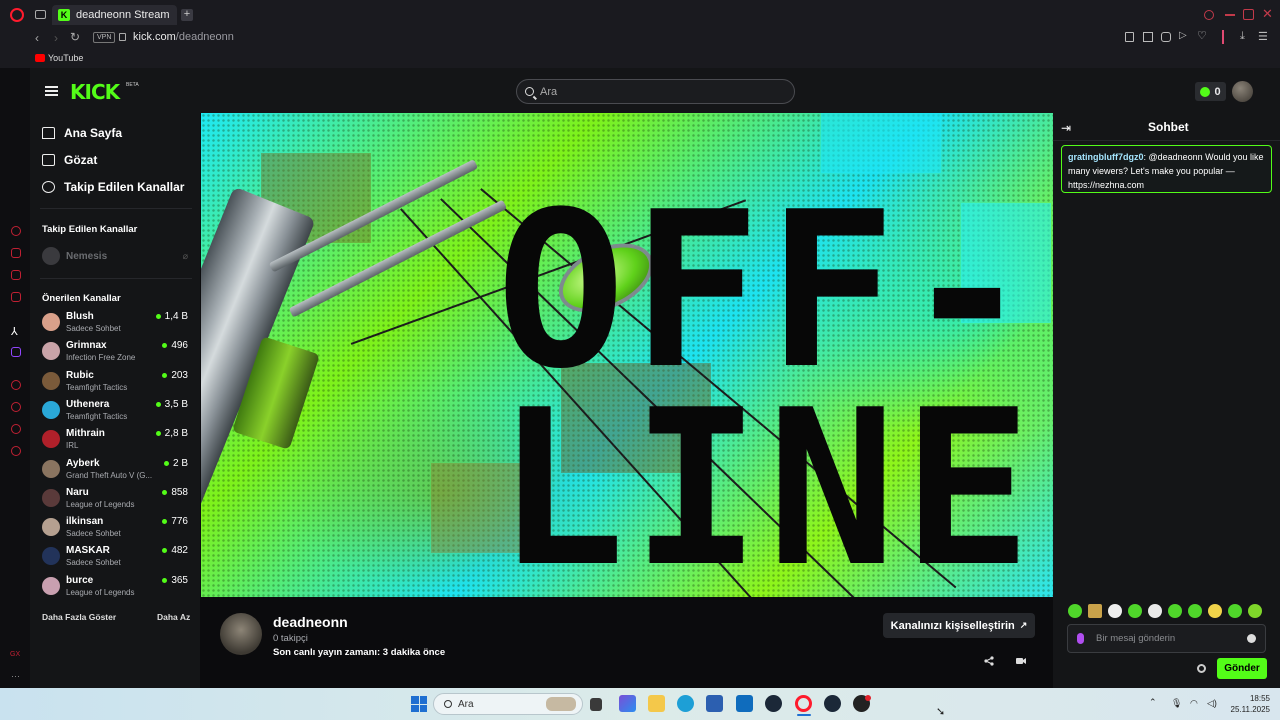  What do you see at coordinates (627, 703) in the screenshot?
I see `copilot-icon` at bounding box center [627, 703].